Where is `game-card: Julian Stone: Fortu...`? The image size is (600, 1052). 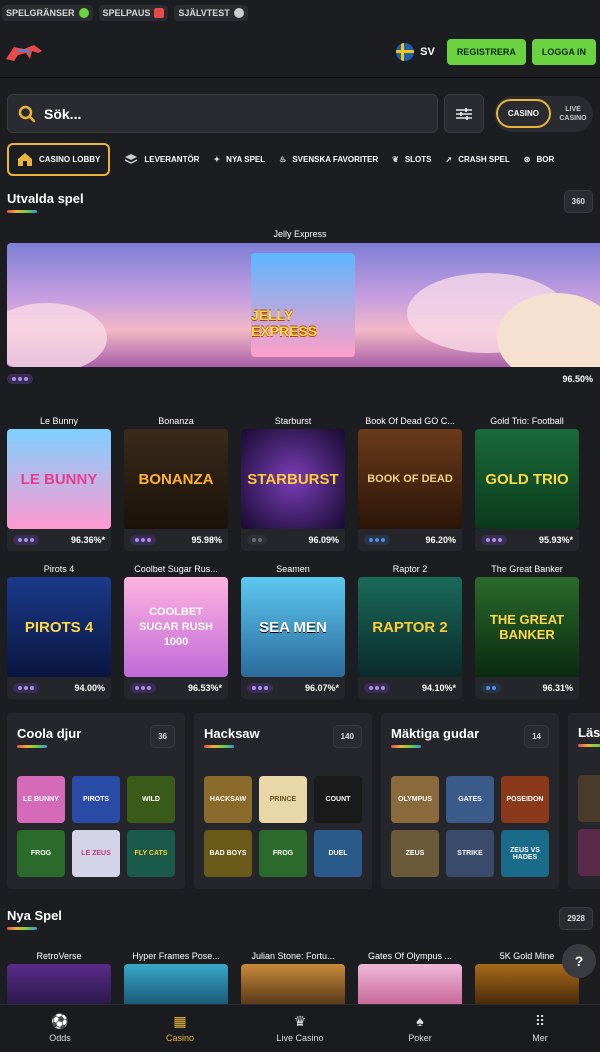
game-card: Julian Stone: Fortu... is located at coordinates (293, 976).